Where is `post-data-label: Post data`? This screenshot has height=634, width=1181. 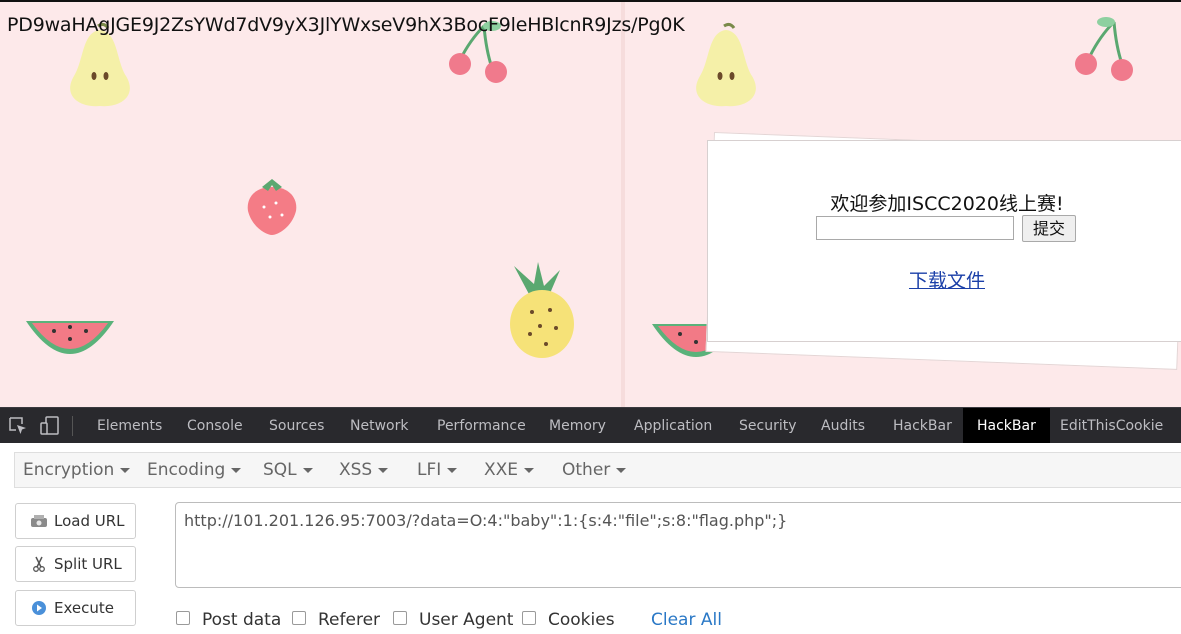 post-data-label: Post data is located at coordinates (242, 620).